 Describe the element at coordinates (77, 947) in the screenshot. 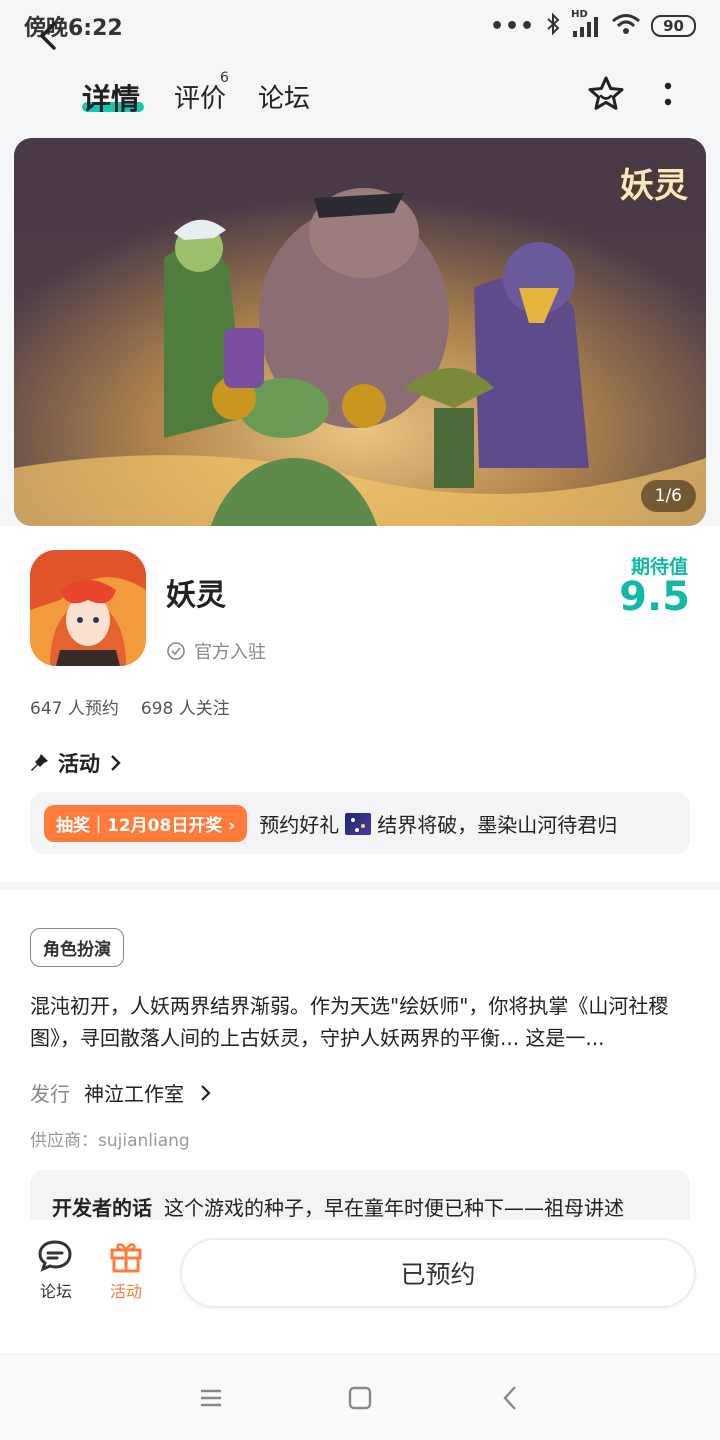

I see `genre-tag: 角色扮演` at that location.